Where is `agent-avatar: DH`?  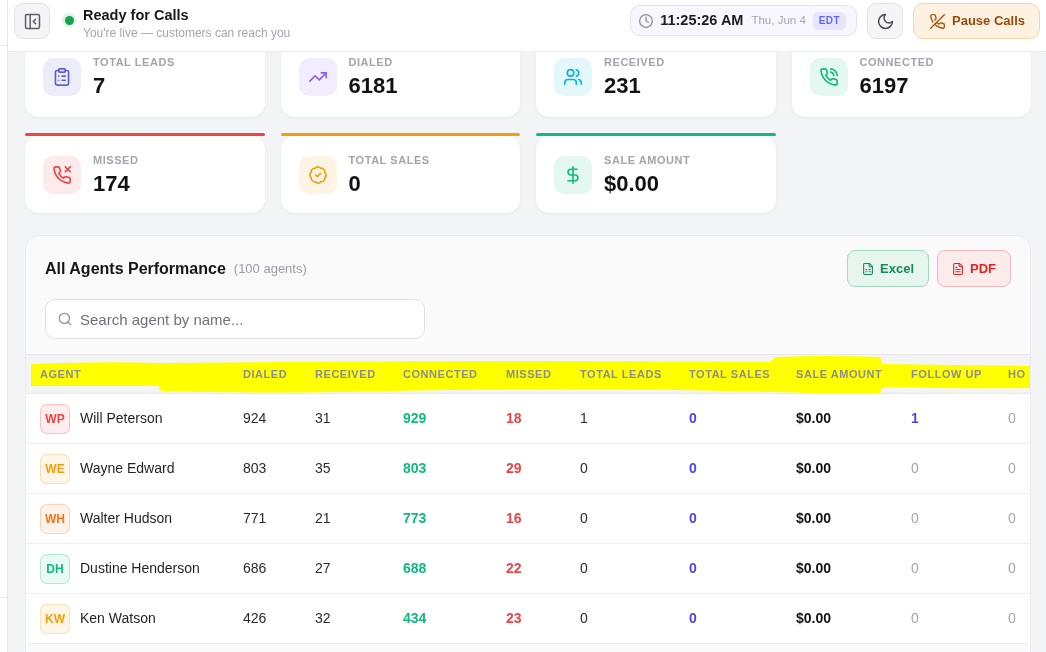 agent-avatar: DH is located at coordinates (55, 568).